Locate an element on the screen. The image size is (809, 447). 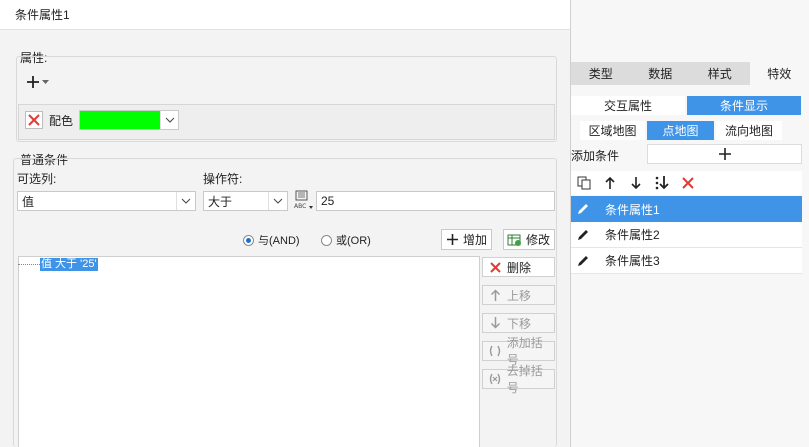
remove-bracket-icon is located at coordinates (495, 379).